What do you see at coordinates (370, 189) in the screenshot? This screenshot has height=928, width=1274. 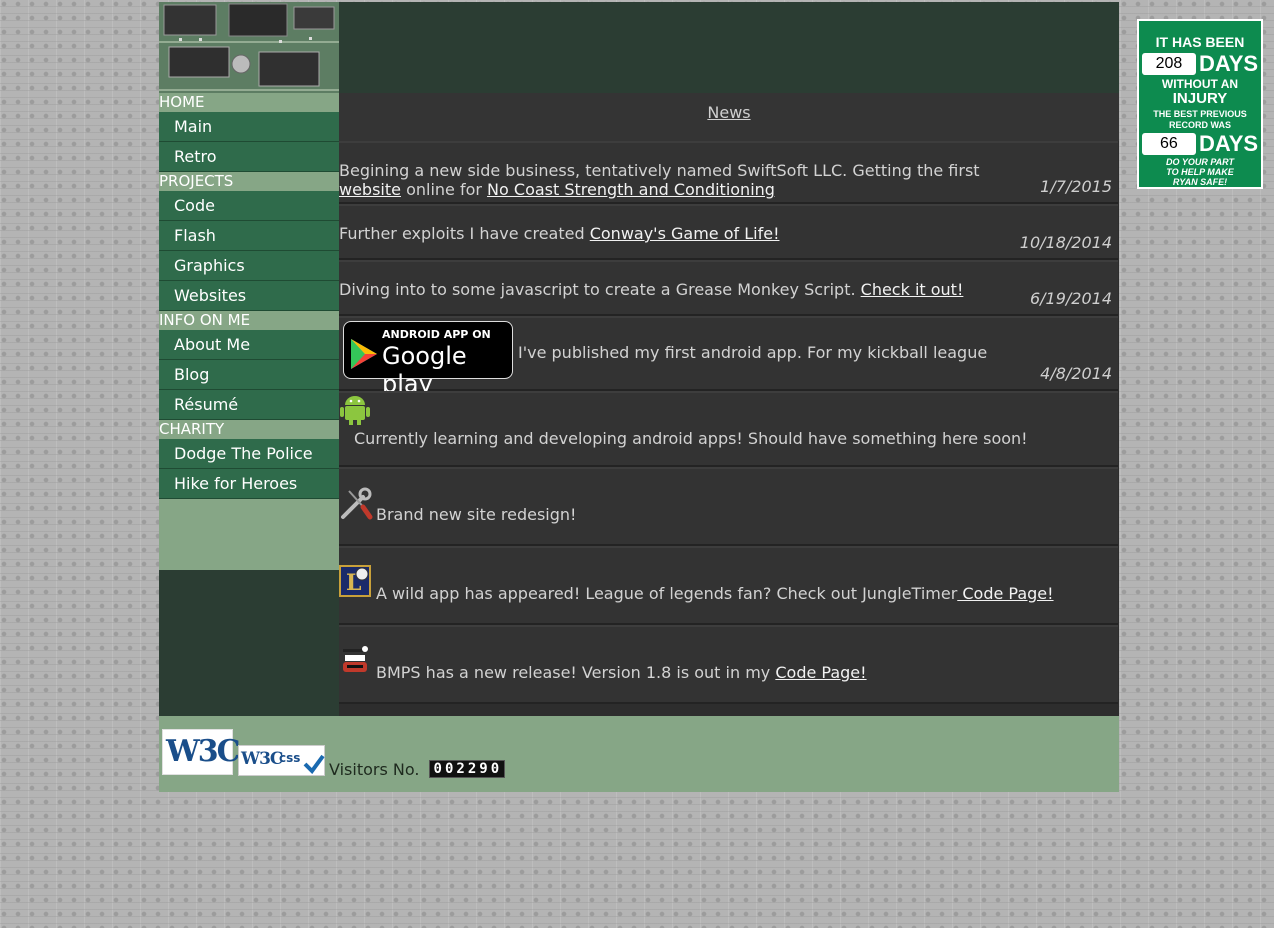 I see `website-link: website` at bounding box center [370, 189].